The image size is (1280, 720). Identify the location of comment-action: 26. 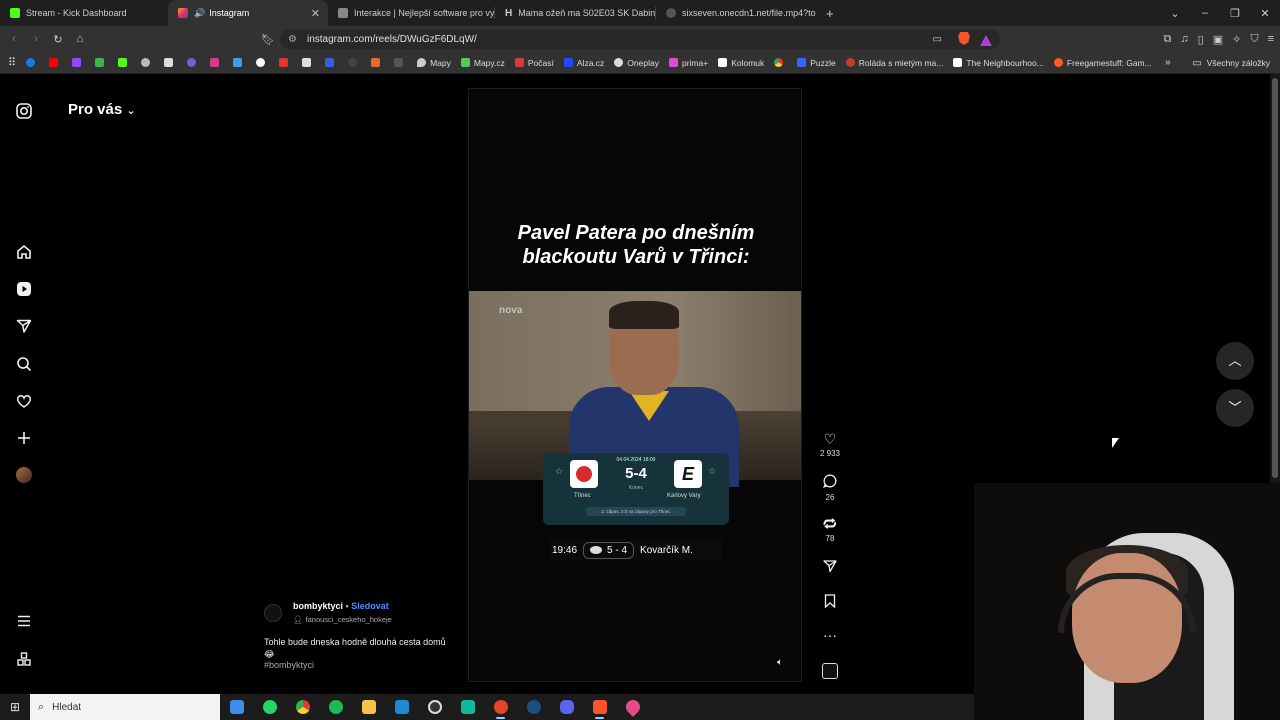
(830, 488).